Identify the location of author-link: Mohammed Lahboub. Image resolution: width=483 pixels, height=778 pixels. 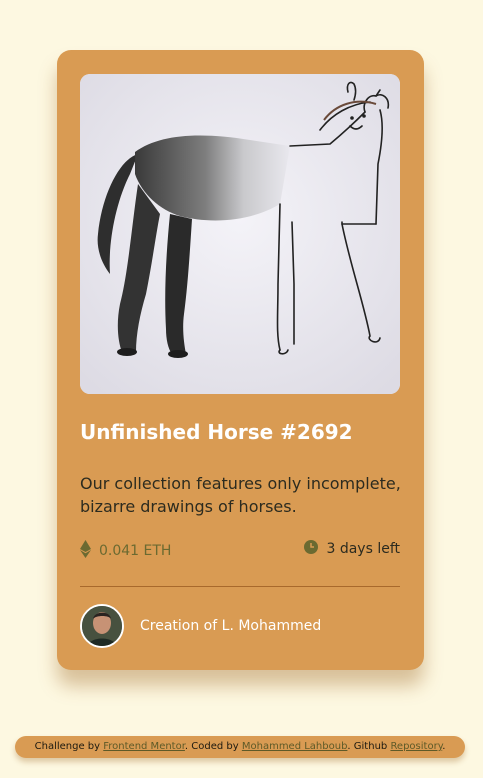
(295, 746).